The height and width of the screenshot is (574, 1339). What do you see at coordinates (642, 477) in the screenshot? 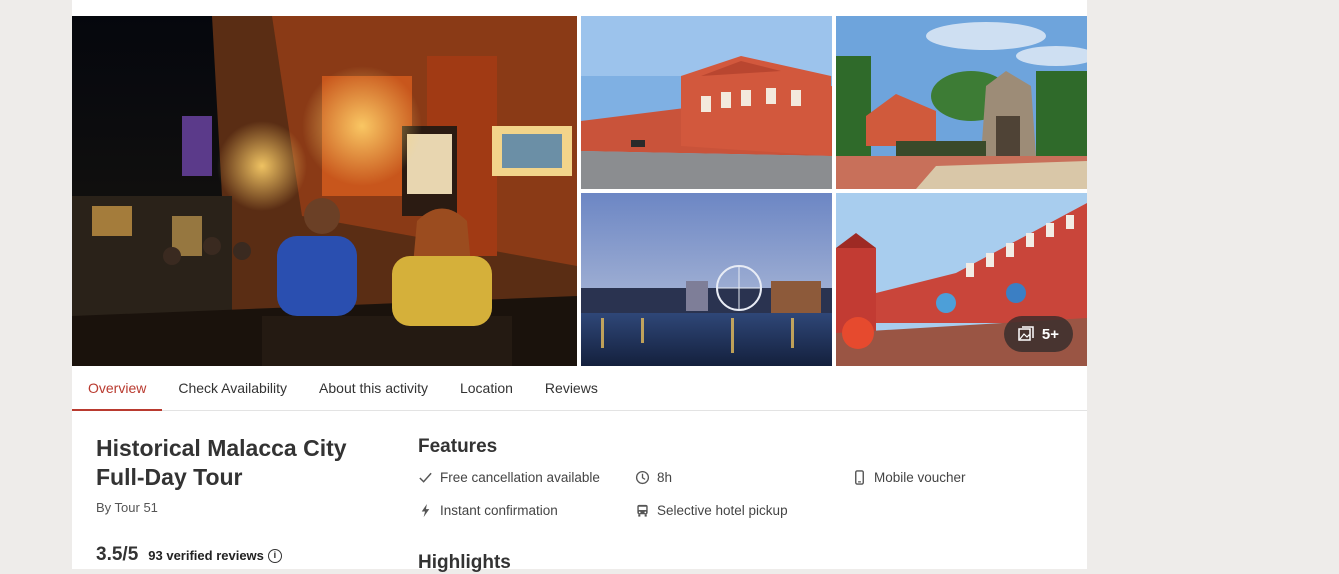
I see `clock-icon` at bounding box center [642, 477].